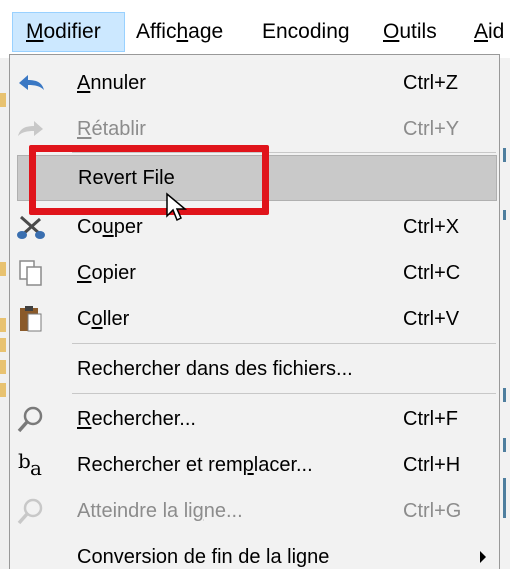 The width and height of the screenshot is (510, 580). Describe the element at coordinates (68, 32) in the screenshot. I see `menu-modifier: Modifier` at that location.